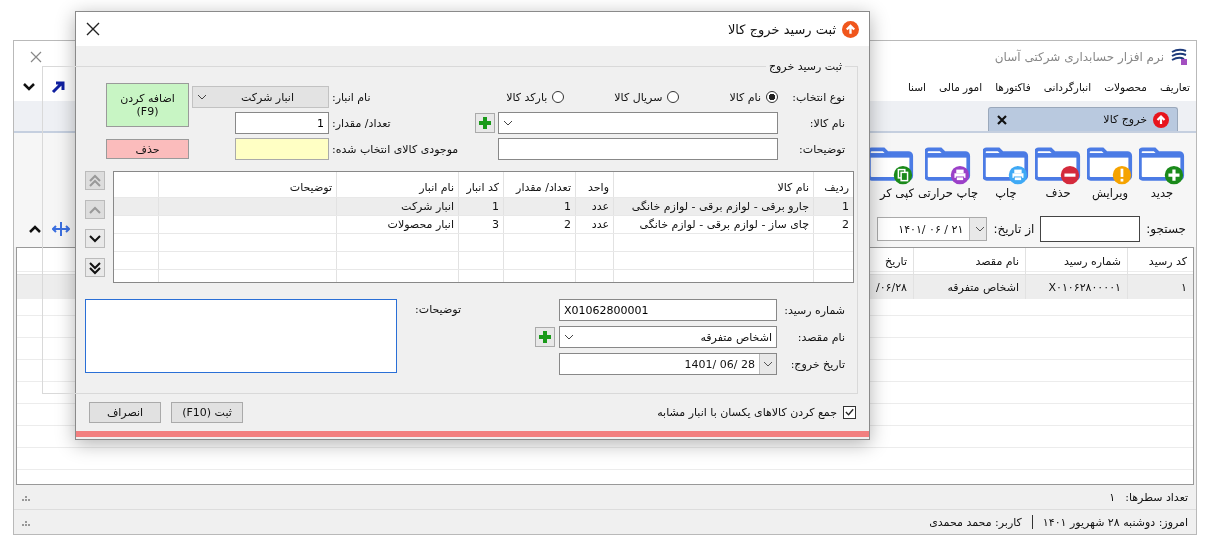 The height and width of the screenshot is (550, 1213). Describe the element at coordinates (961, 87) in the screenshot. I see `menu-item: امور مالی` at that location.